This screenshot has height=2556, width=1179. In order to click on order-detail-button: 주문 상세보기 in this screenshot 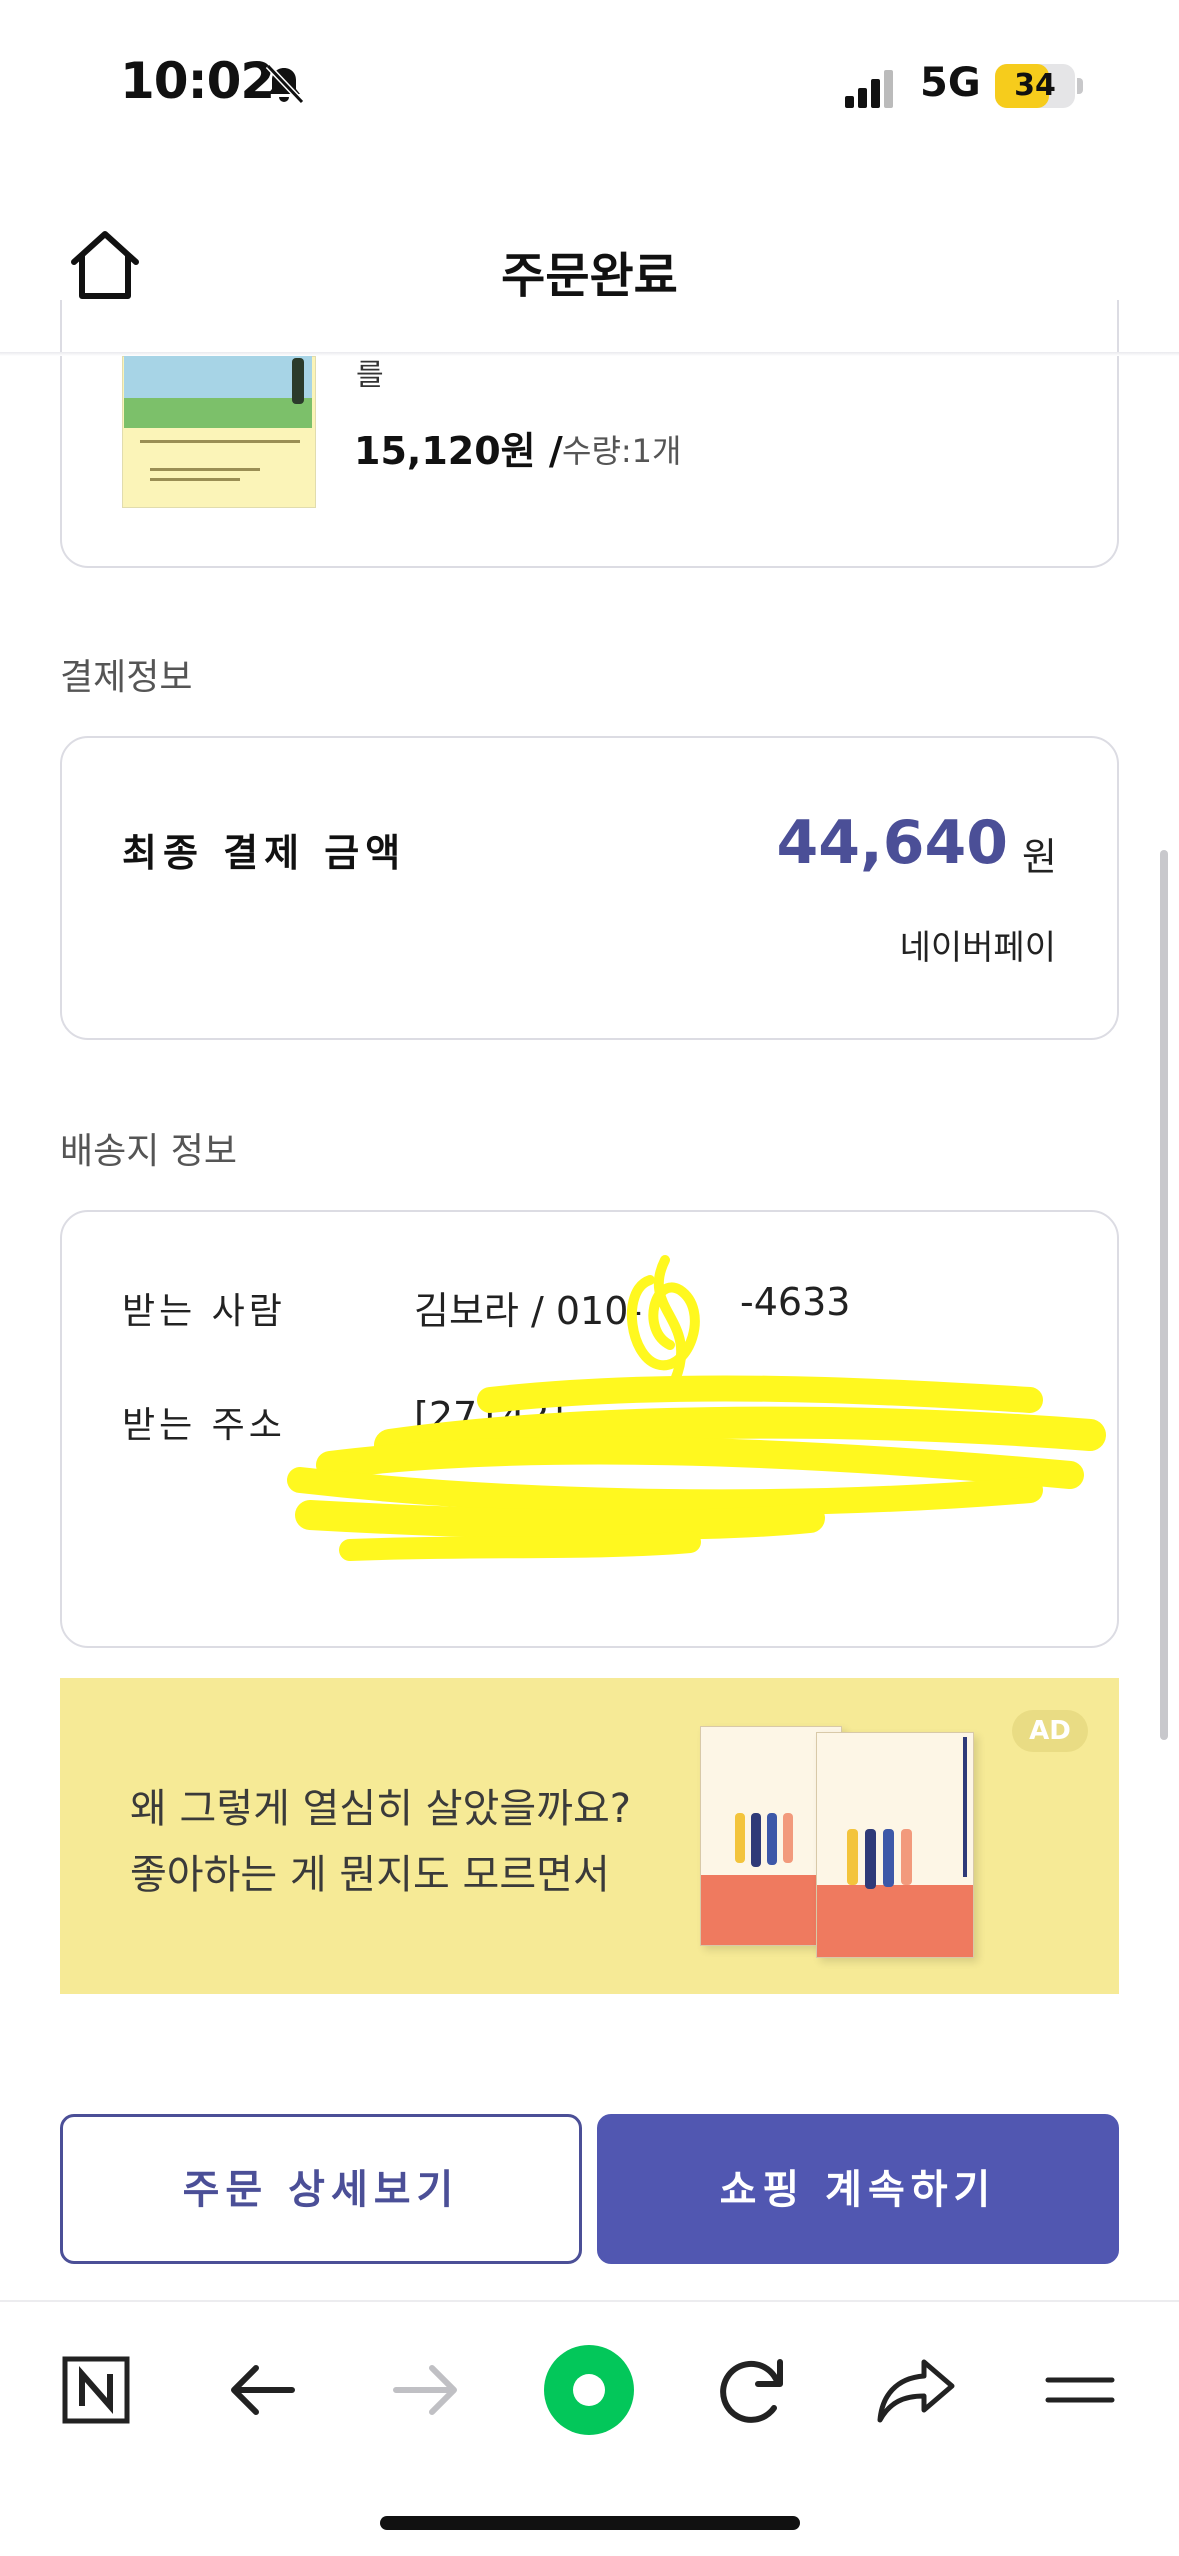, I will do `click(321, 2189)`.